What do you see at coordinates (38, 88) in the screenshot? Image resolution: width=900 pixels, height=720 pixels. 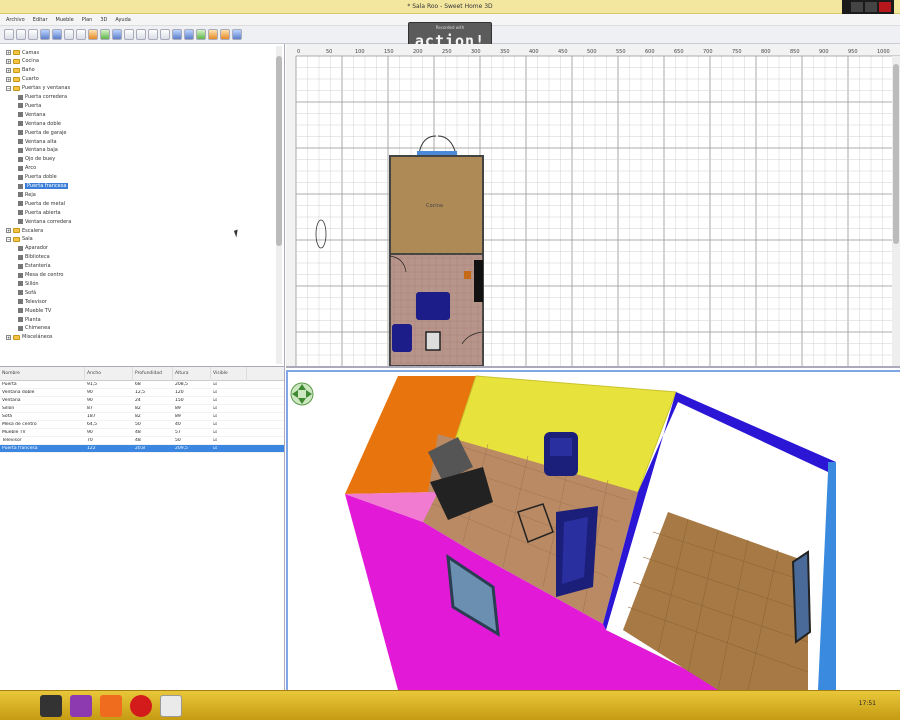 I see `catalog-category: − Puertas y ventanas` at bounding box center [38, 88].